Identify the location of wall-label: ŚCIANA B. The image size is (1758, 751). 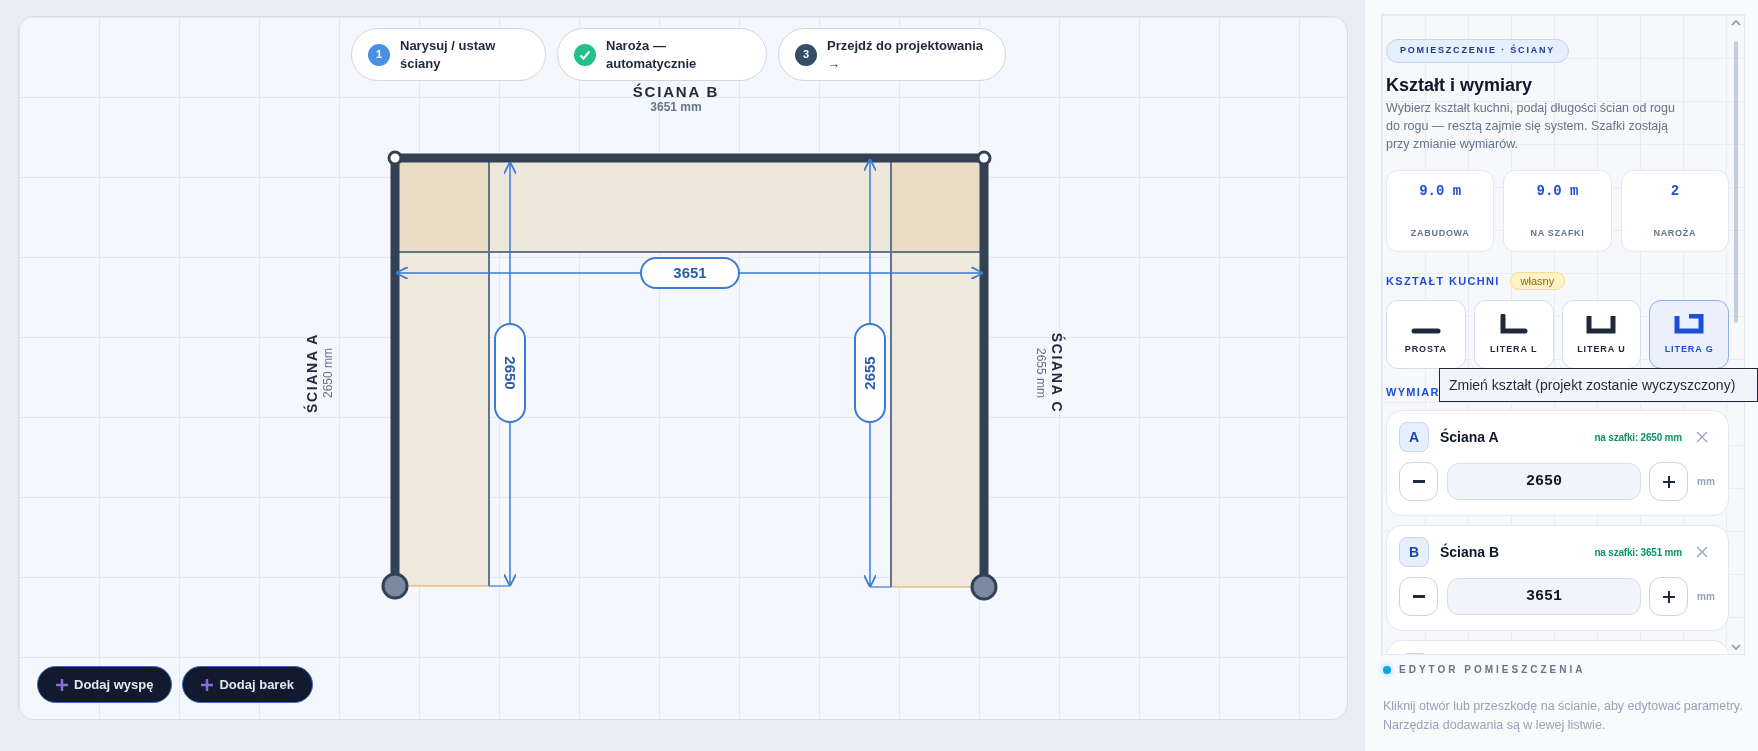
(676, 91).